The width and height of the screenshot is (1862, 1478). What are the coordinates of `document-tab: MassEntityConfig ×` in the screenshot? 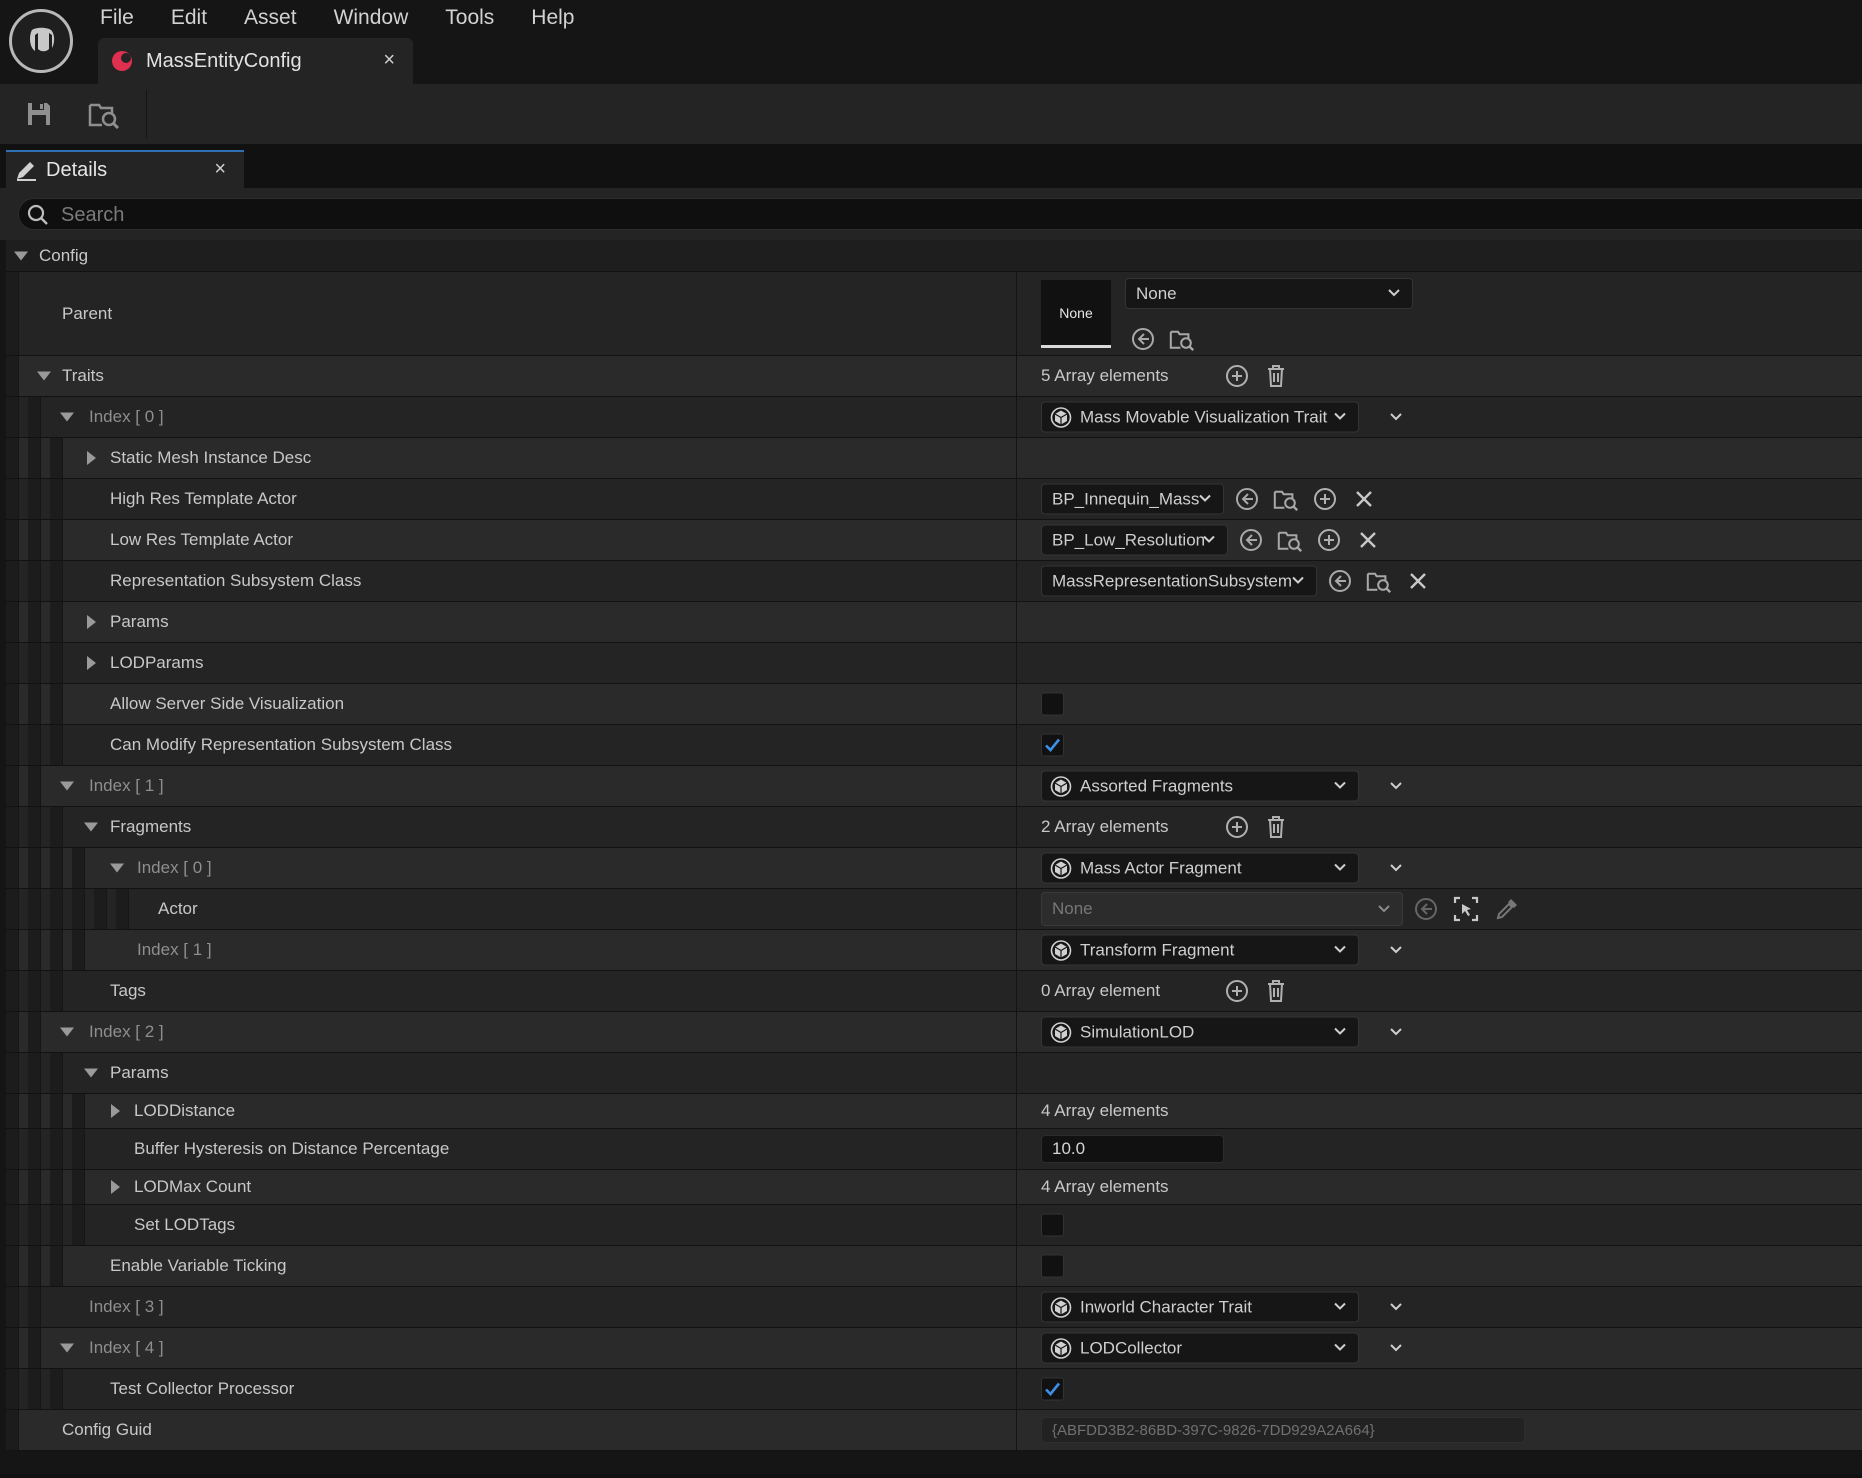 It's located at (255, 61).